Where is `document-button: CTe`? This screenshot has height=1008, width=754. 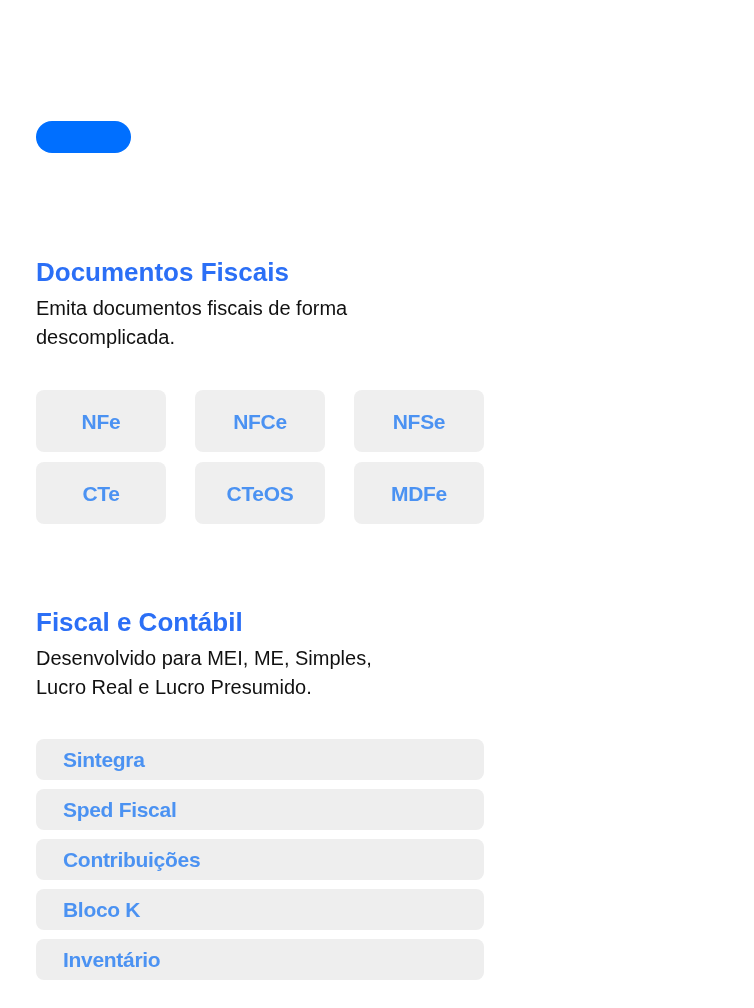
document-button: CTe is located at coordinates (101, 493).